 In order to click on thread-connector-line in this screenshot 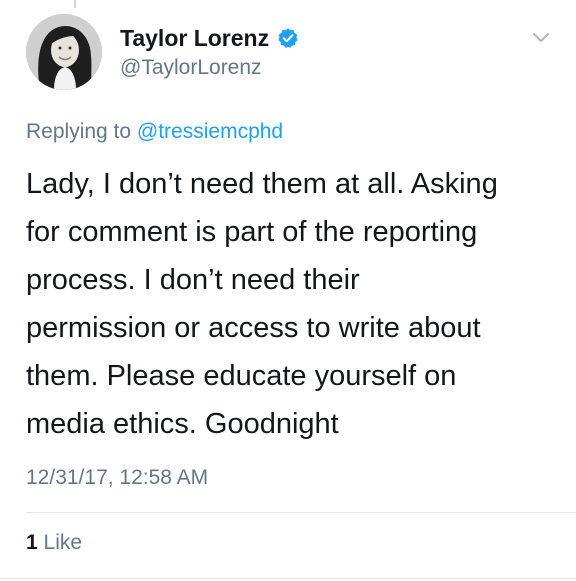, I will do `click(75, 4)`.